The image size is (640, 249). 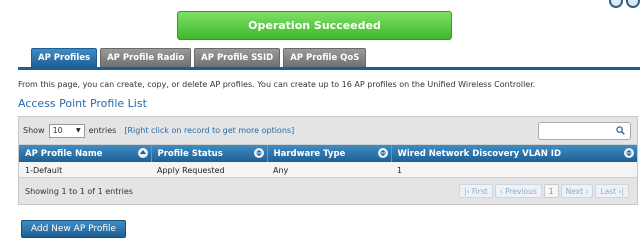 I want to click on chevron-down-icon: ▼, so click(x=78, y=130).